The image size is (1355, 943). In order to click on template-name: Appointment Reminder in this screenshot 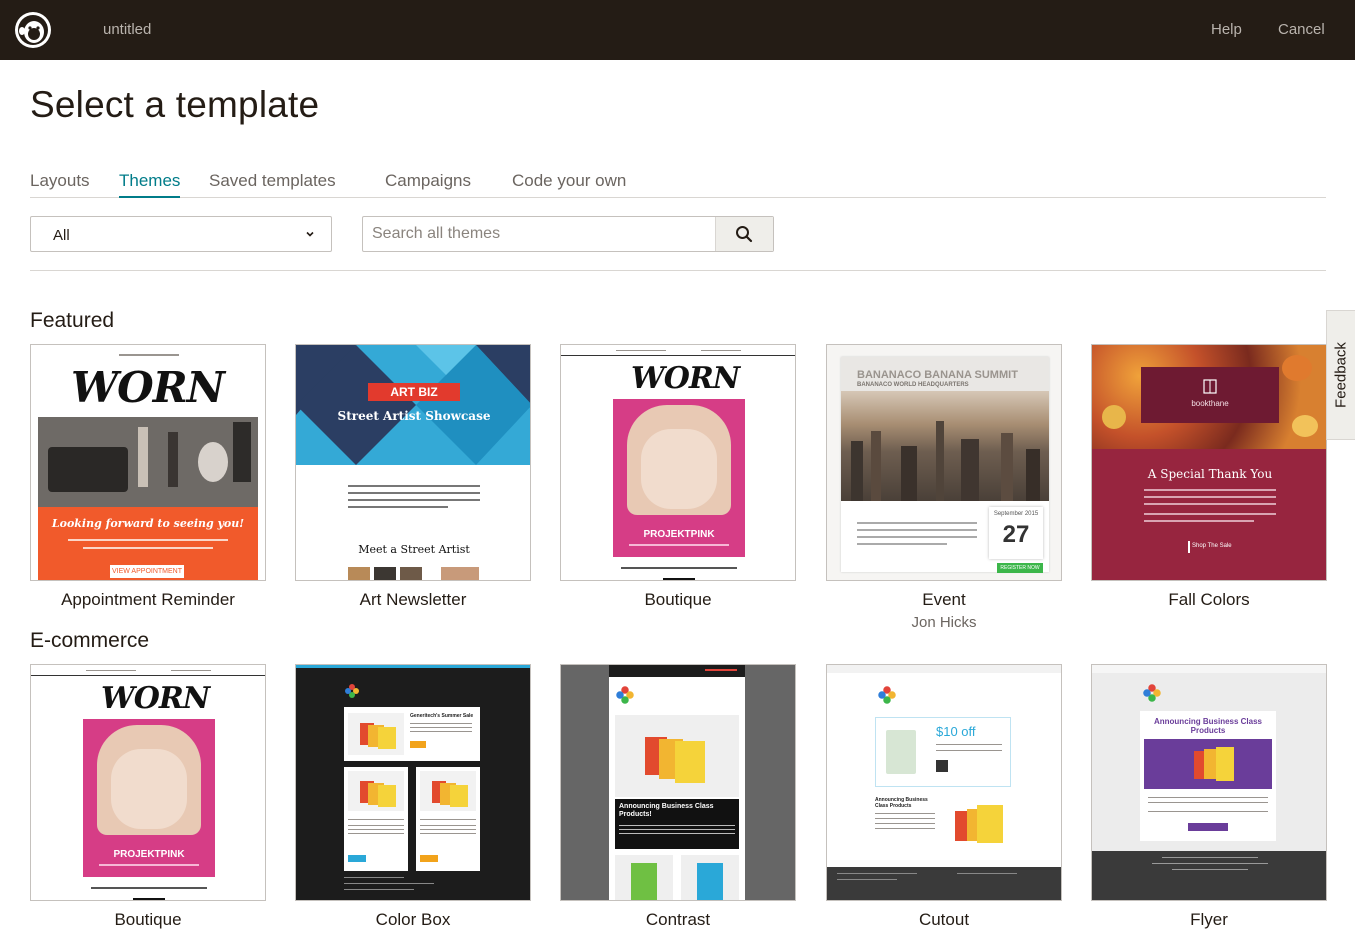, I will do `click(148, 599)`.